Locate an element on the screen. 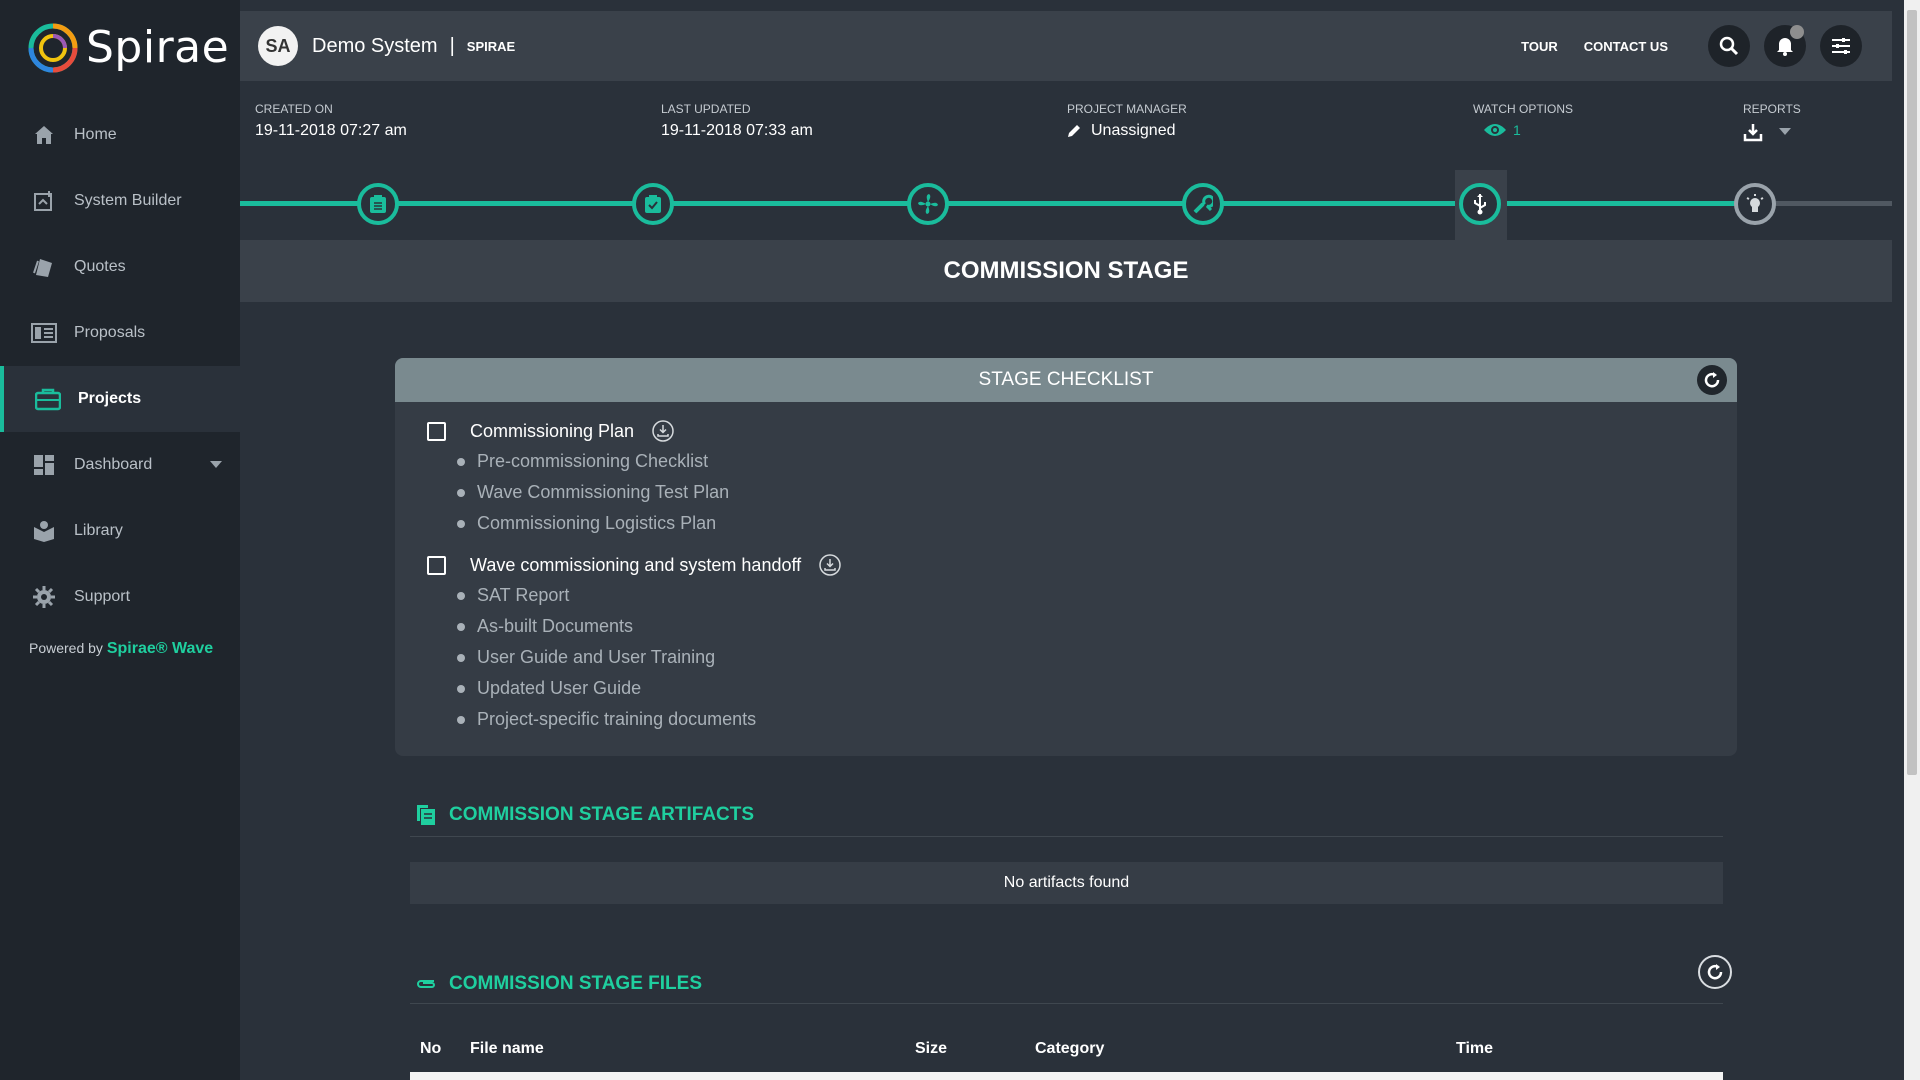 This screenshot has width=1920, height=1080. chevron-down-icon is located at coordinates (216, 464).